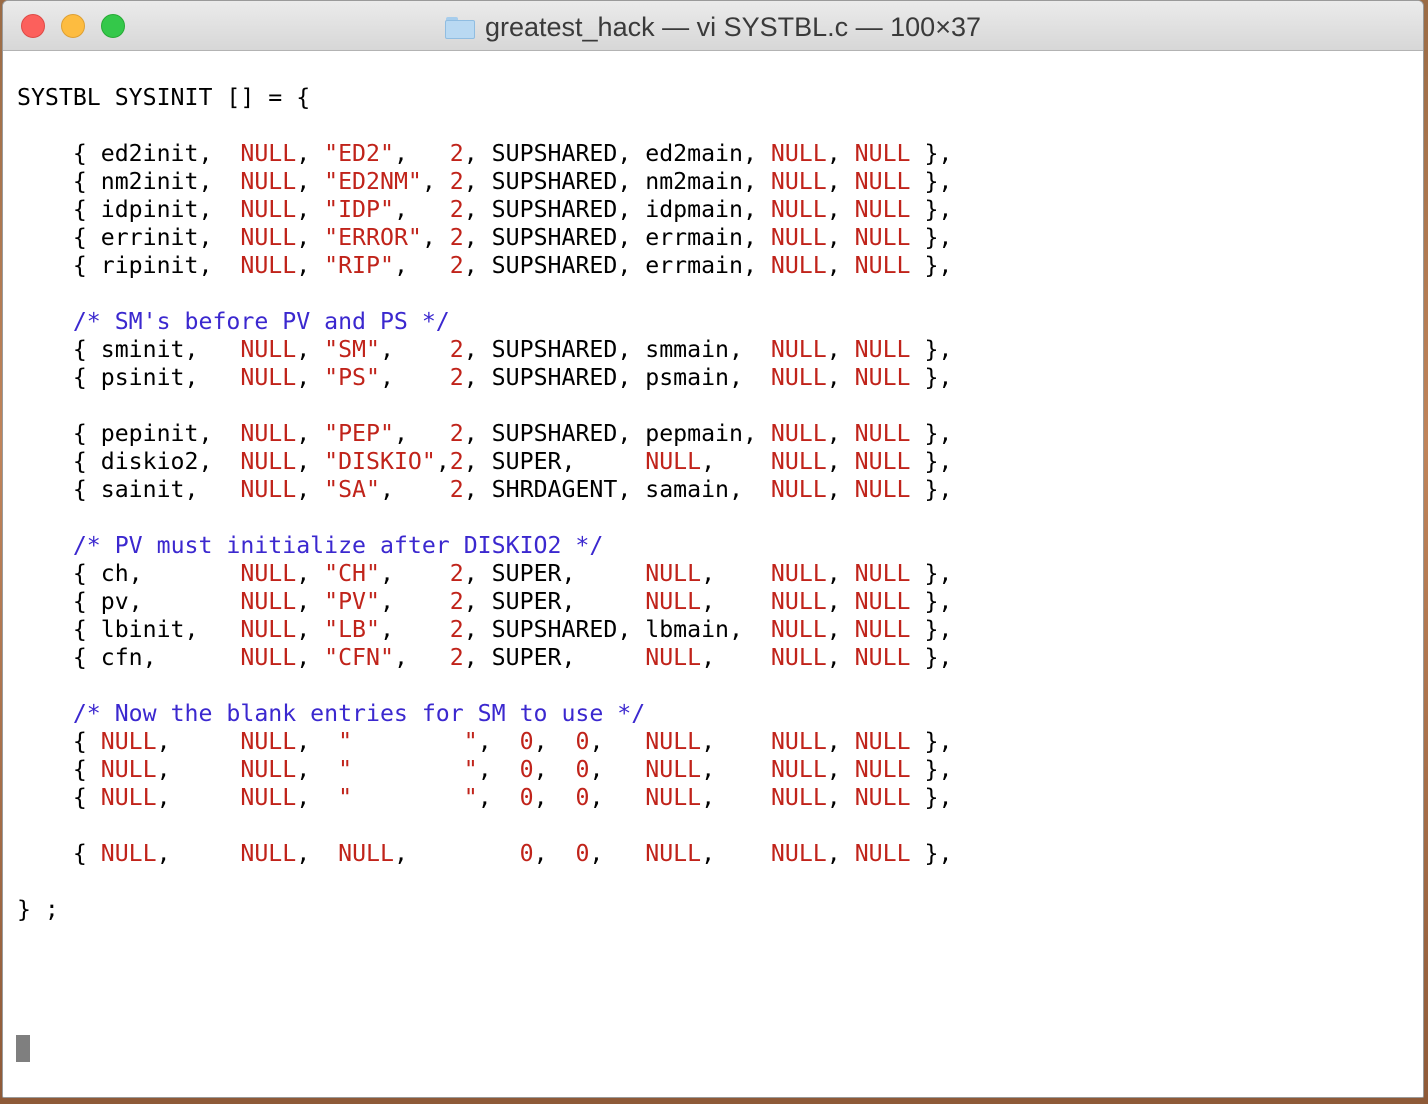 The height and width of the screenshot is (1104, 1428). Describe the element at coordinates (338, 545) in the screenshot. I see `code-comment: /* PV must initialize after DISKIO2 */` at that location.